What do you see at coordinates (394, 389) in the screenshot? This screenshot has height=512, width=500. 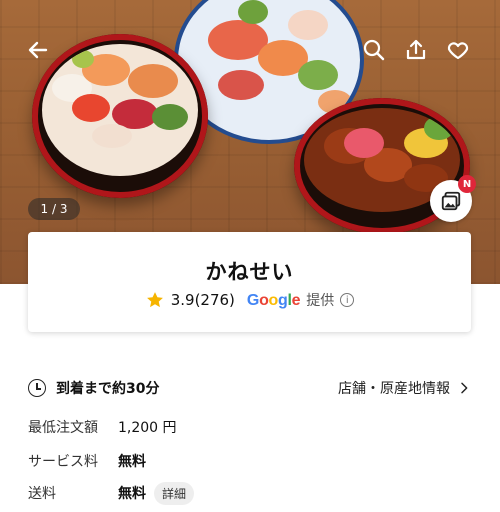 I see `store-origin-info-label: 店舗・原産地情報` at bounding box center [394, 389].